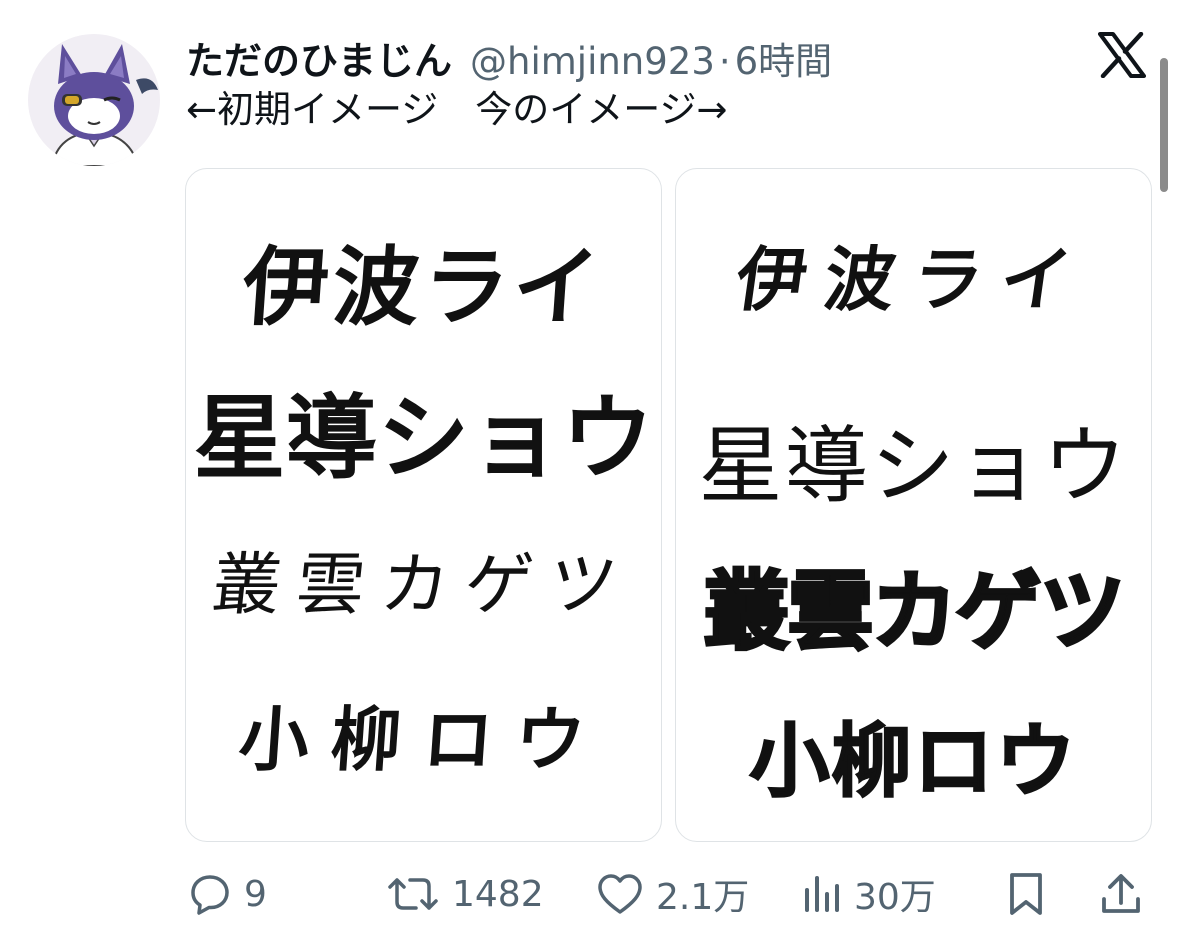 The width and height of the screenshot is (1179, 943). I want to click on timestamp: 6時間, so click(784, 58).